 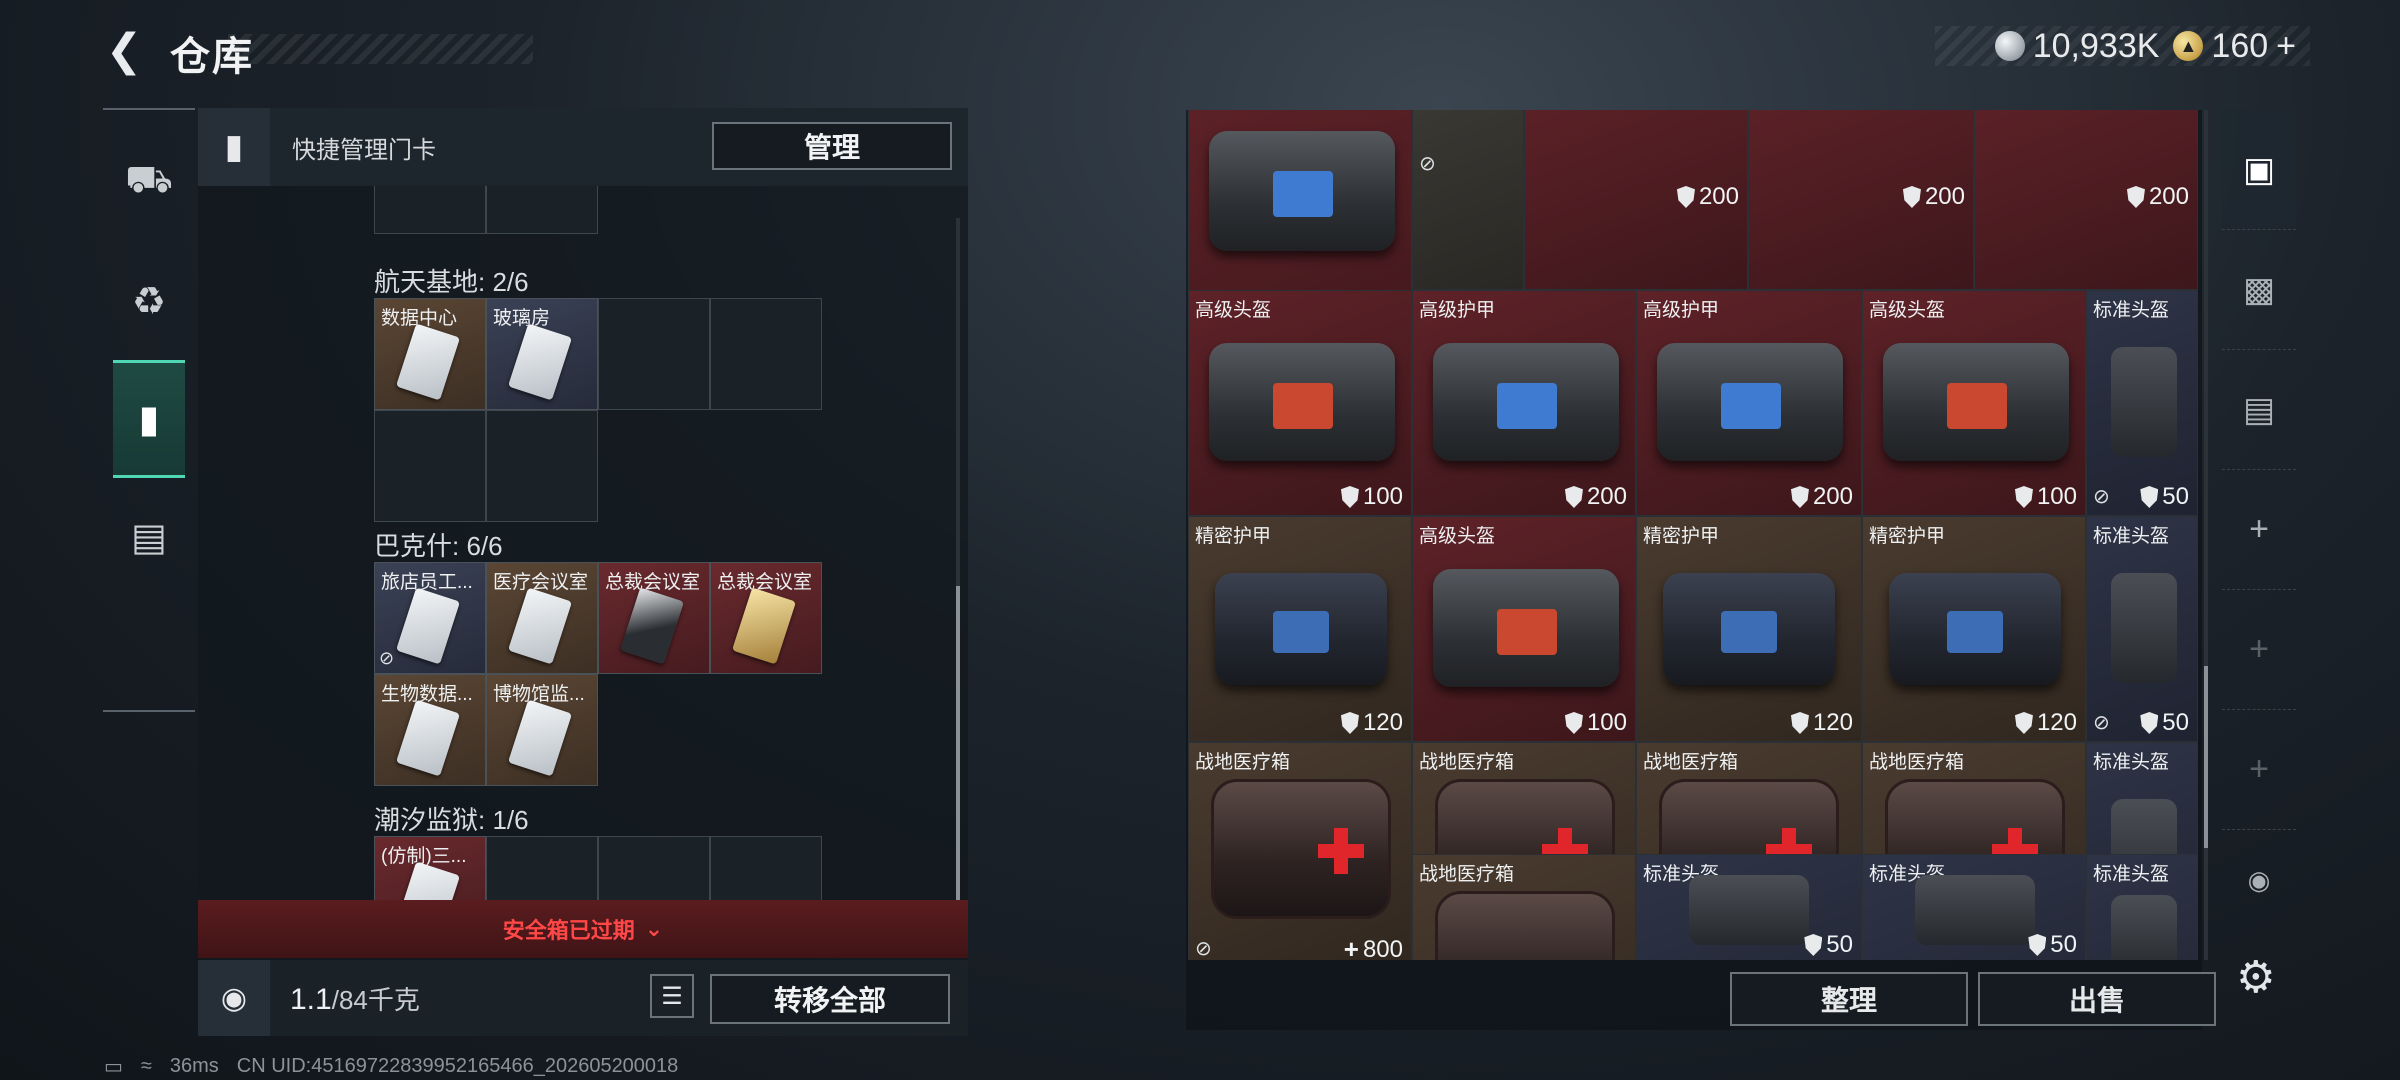 I want to click on weight-max: /84千克, so click(x=375, y=999).